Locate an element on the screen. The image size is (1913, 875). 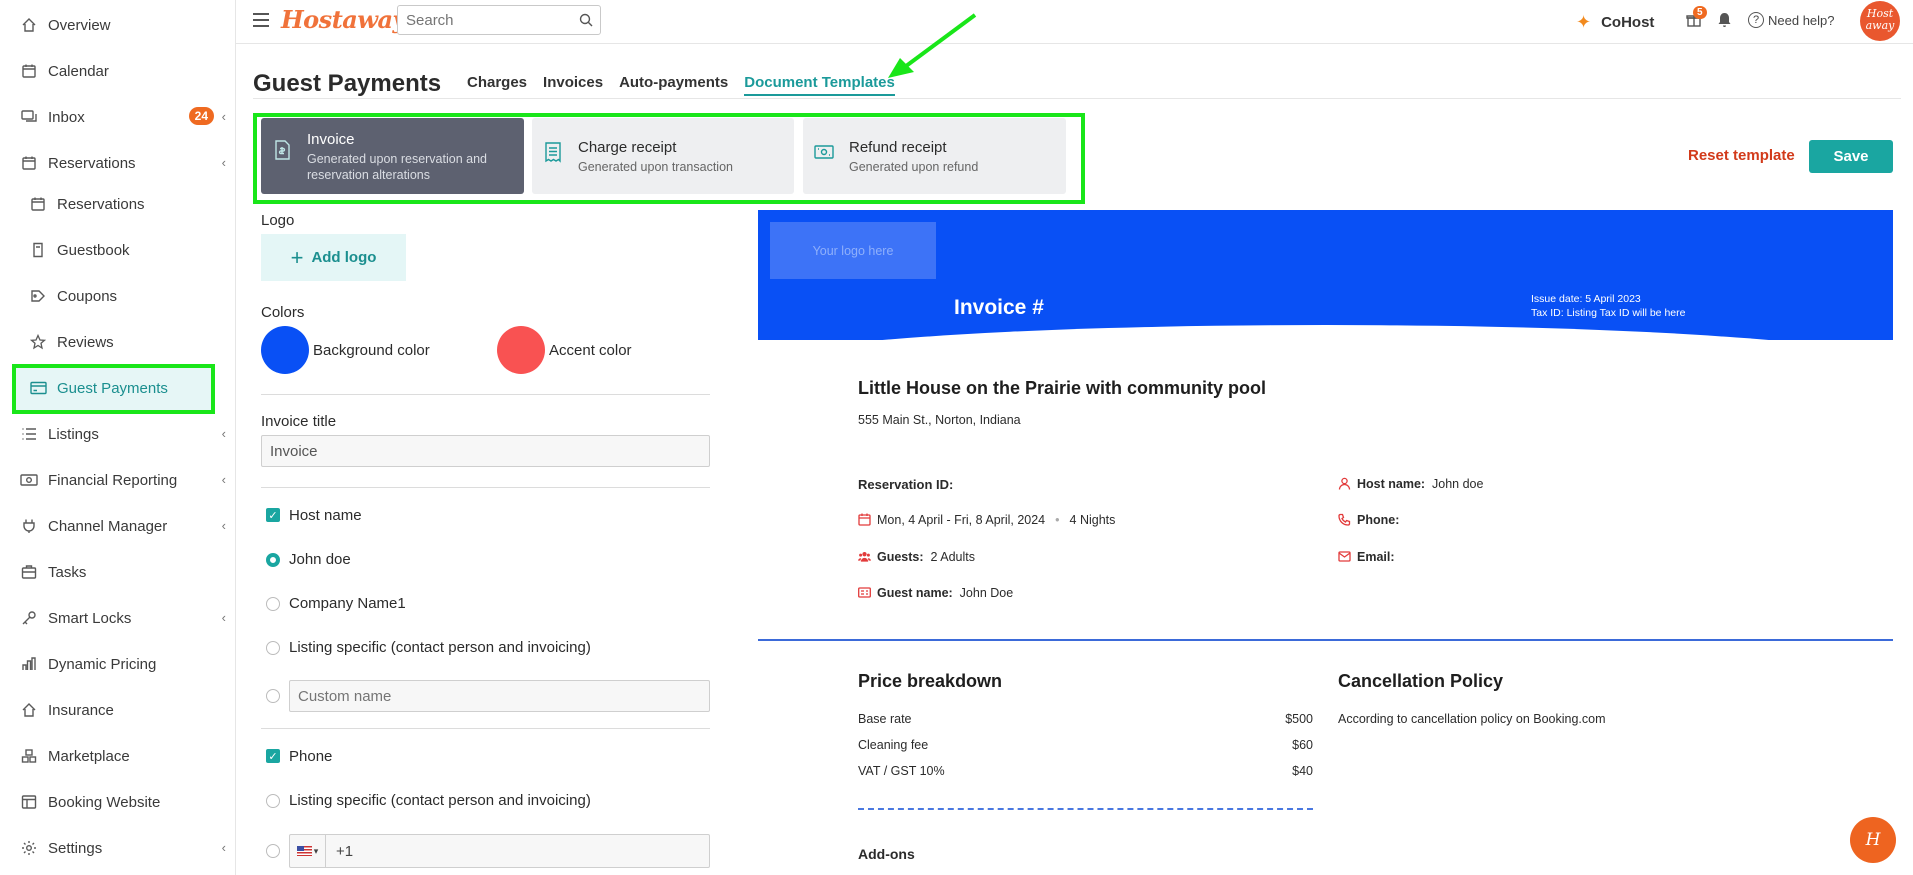
background-color-swatch is located at coordinates (285, 350).